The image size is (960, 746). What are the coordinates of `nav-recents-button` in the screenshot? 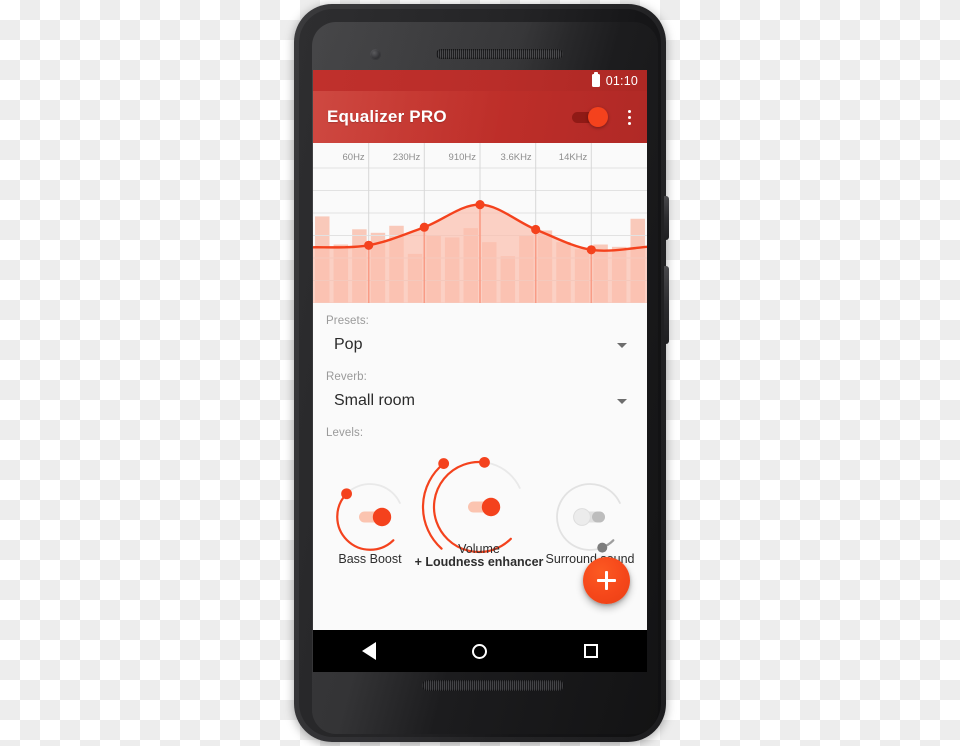 It's located at (591, 651).